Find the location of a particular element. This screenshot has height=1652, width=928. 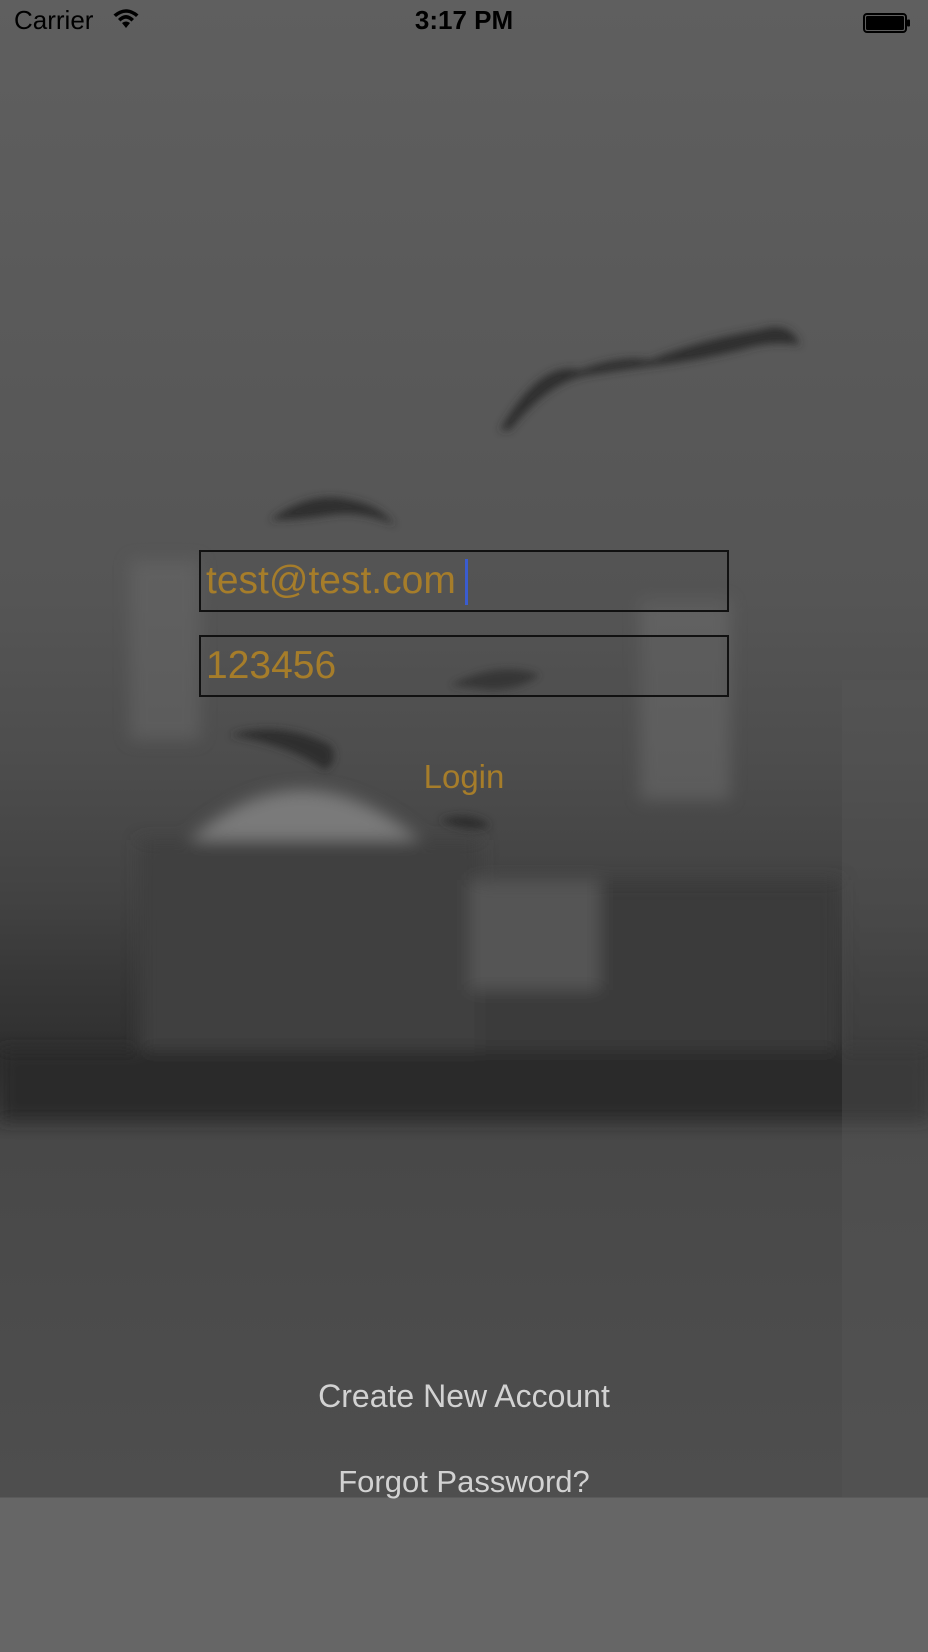

forgot-password-button: Forgot Password? is located at coordinates (464, 1482).